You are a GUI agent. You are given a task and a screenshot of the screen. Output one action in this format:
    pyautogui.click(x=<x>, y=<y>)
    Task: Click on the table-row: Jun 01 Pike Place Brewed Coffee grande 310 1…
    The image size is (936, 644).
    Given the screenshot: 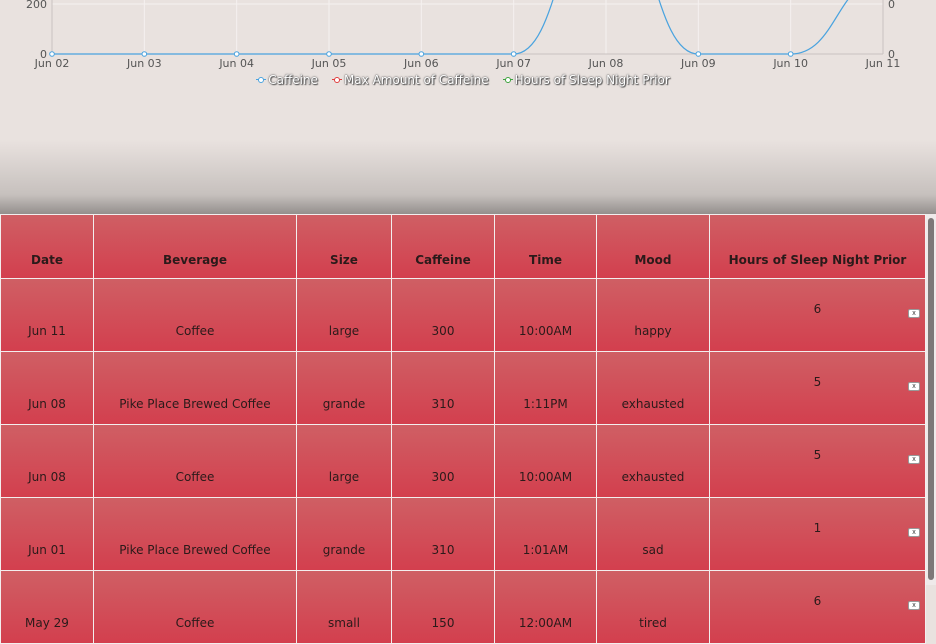 What is the action you would take?
    pyautogui.click(x=463, y=534)
    